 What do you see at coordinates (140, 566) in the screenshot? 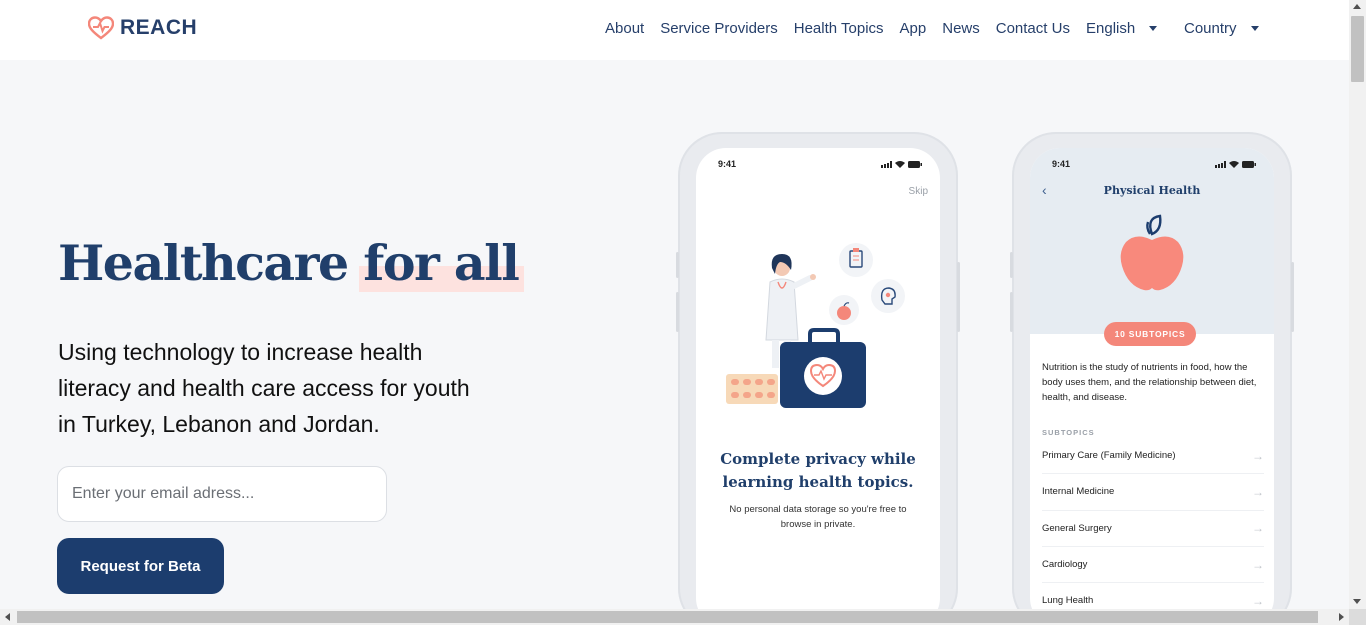
I see `request-beta-button: Request for Beta` at bounding box center [140, 566].